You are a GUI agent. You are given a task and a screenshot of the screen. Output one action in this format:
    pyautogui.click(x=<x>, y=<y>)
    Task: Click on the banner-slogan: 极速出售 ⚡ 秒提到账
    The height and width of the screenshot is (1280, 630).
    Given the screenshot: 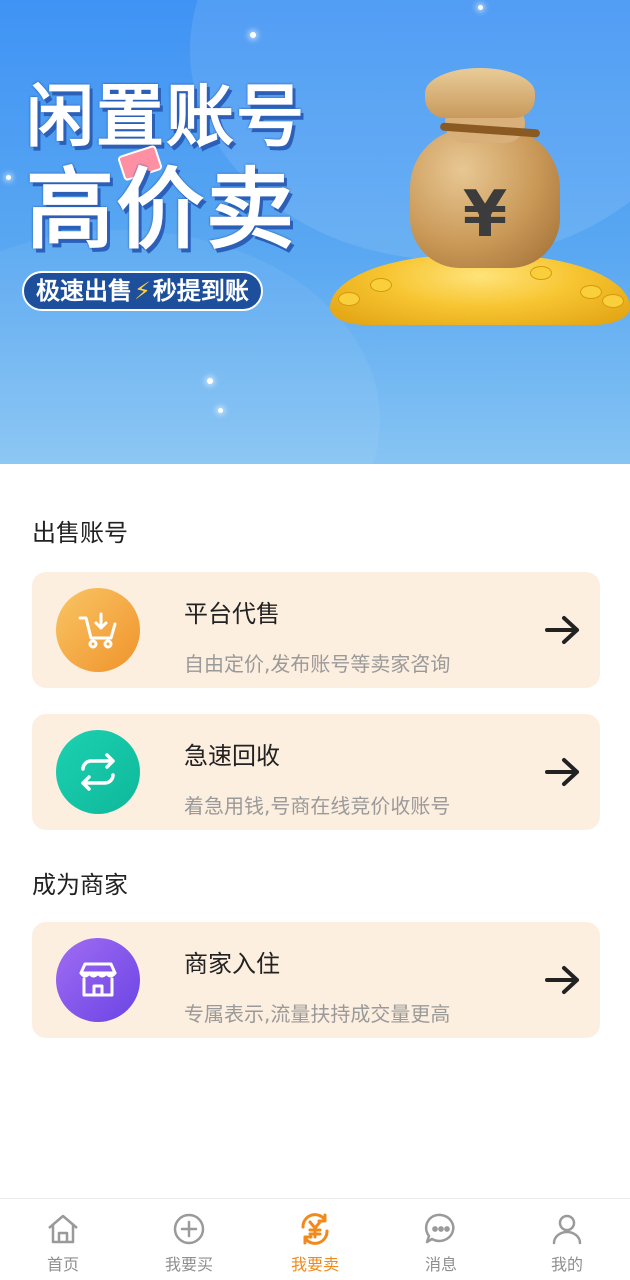 What is the action you would take?
    pyautogui.click(x=142, y=291)
    